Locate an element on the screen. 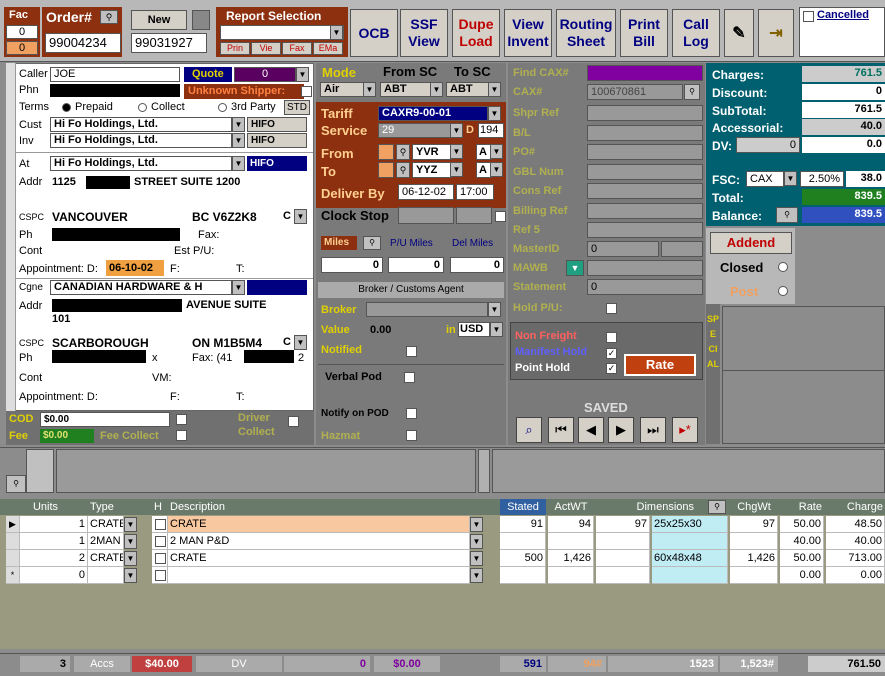 The image size is (885, 676). closed-radio is located at coordinates (783, 267).